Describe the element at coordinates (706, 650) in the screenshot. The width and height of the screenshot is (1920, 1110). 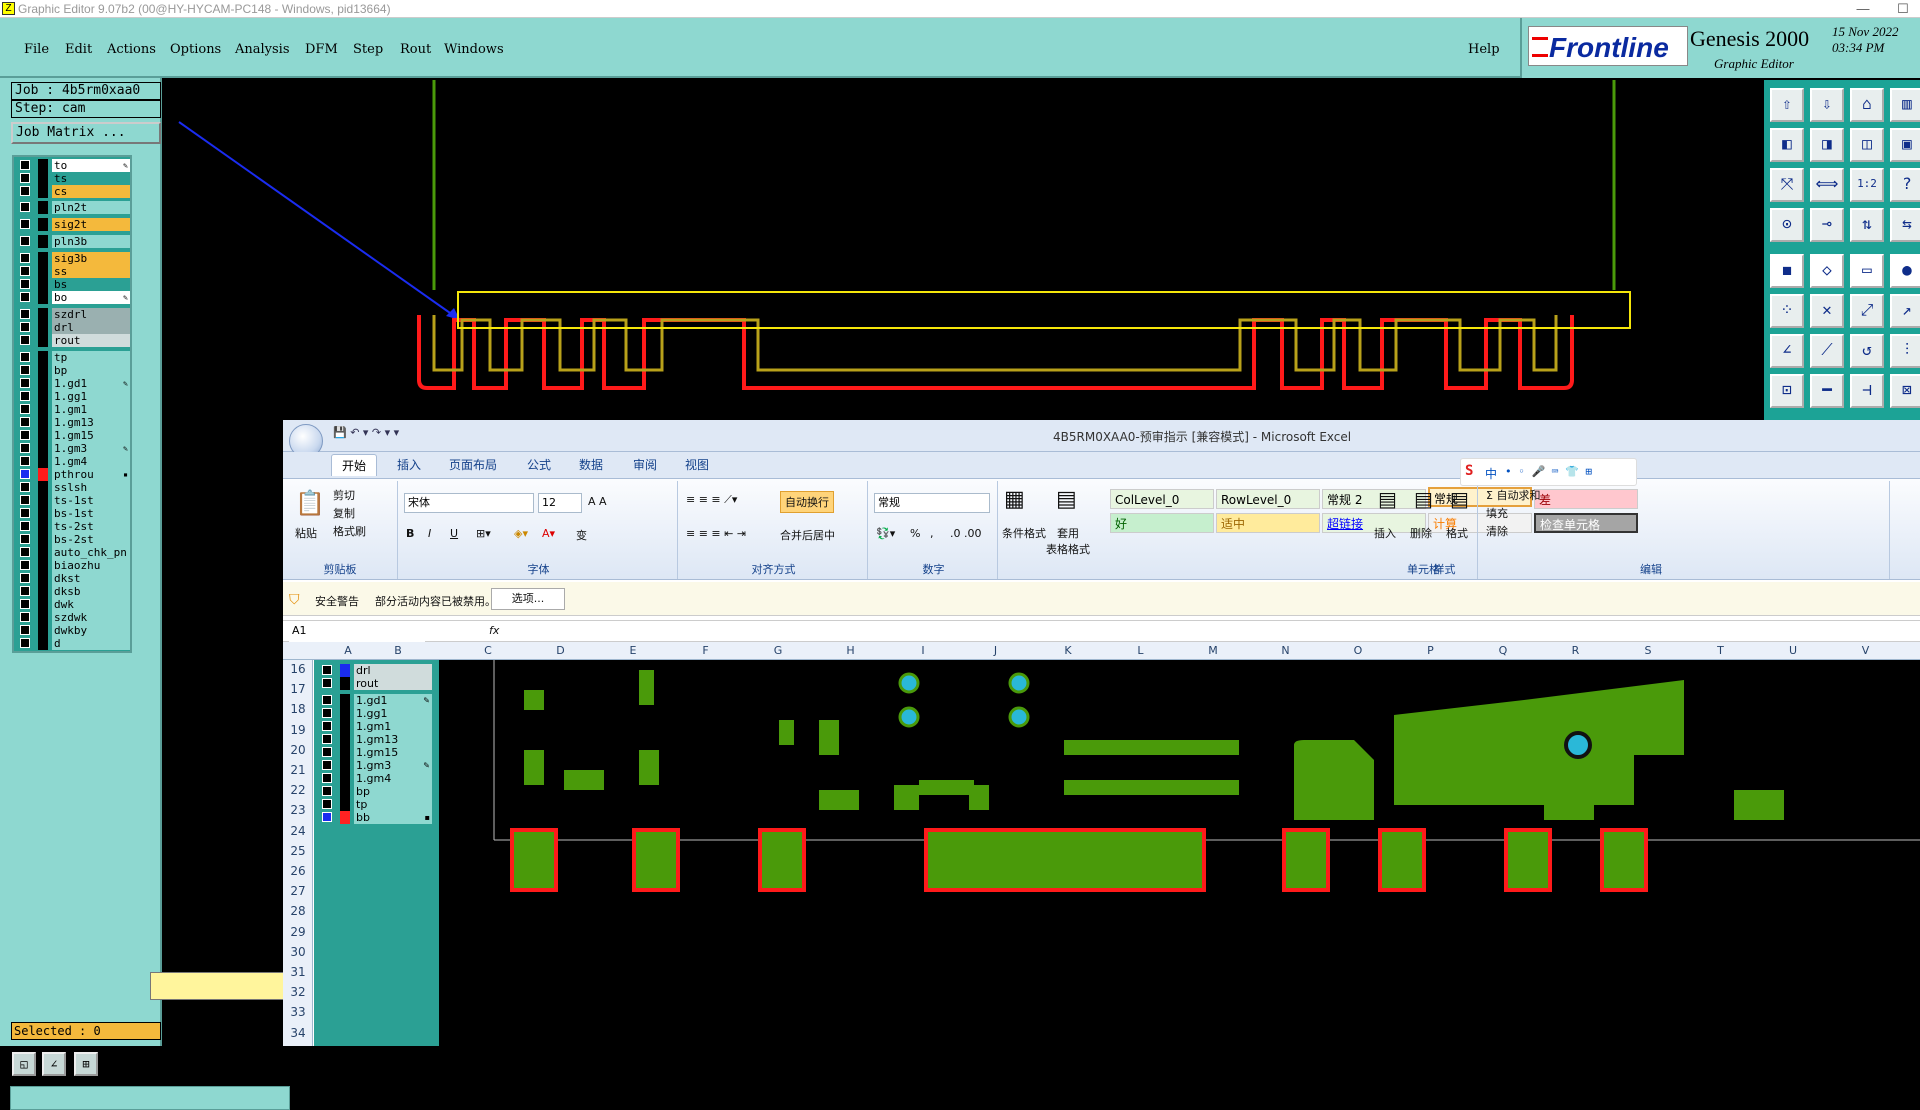
I see `column-header: F` at that location.